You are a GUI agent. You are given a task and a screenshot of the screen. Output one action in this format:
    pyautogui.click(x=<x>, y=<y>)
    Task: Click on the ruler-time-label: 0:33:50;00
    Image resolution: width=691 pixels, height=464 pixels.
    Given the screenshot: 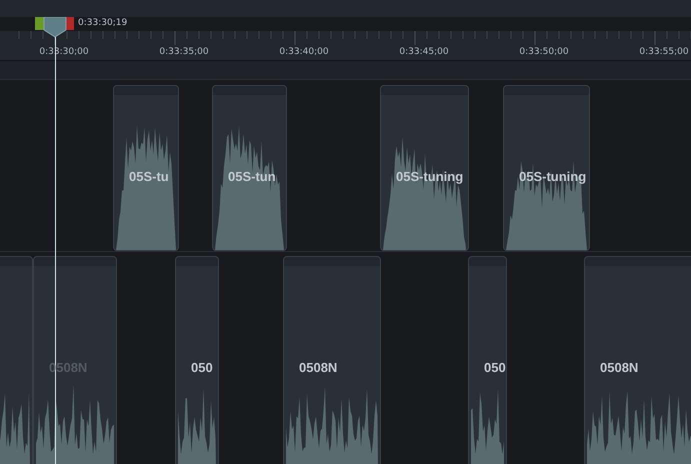 What is the action you would take?
    pyautogui.click(x=544, y=52)
    